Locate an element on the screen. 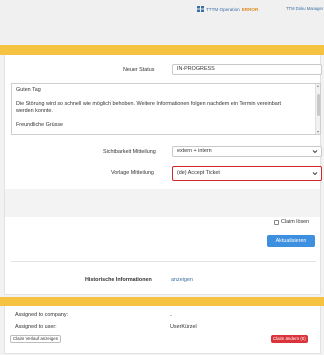 This screenshot has height=355, width=324. update-button: Aktualisieren is located at coordinates (291, 241).